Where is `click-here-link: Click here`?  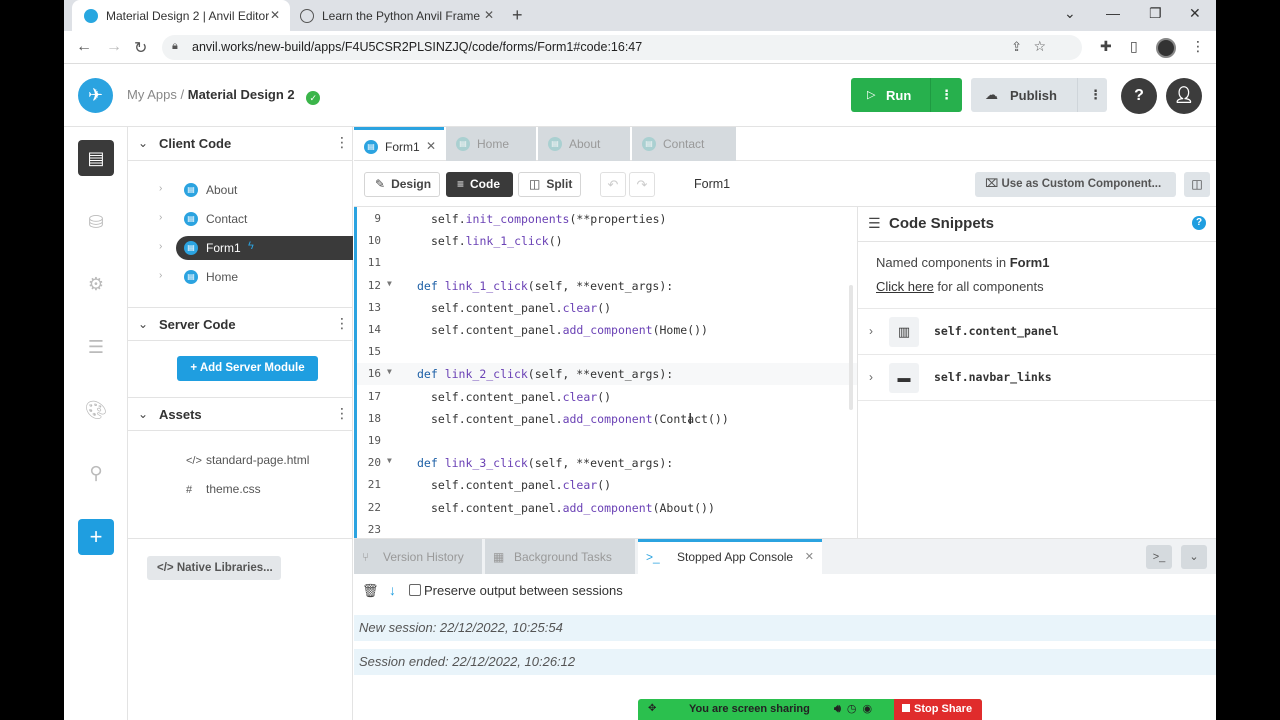
click-here-link: Click here is located at coordinates (905, 286).